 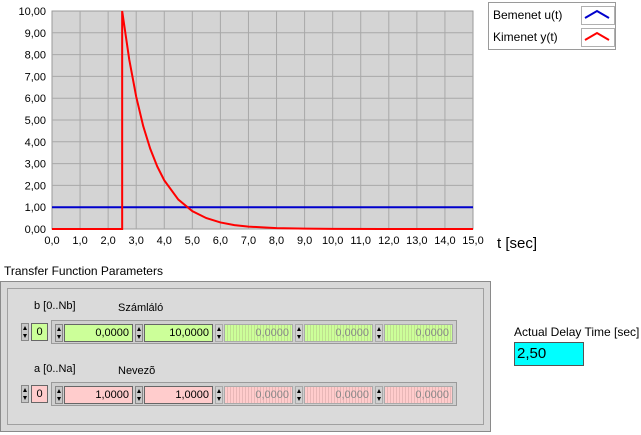 I want to click on x-tick-label: 3,0, so click(x=136, y=241).